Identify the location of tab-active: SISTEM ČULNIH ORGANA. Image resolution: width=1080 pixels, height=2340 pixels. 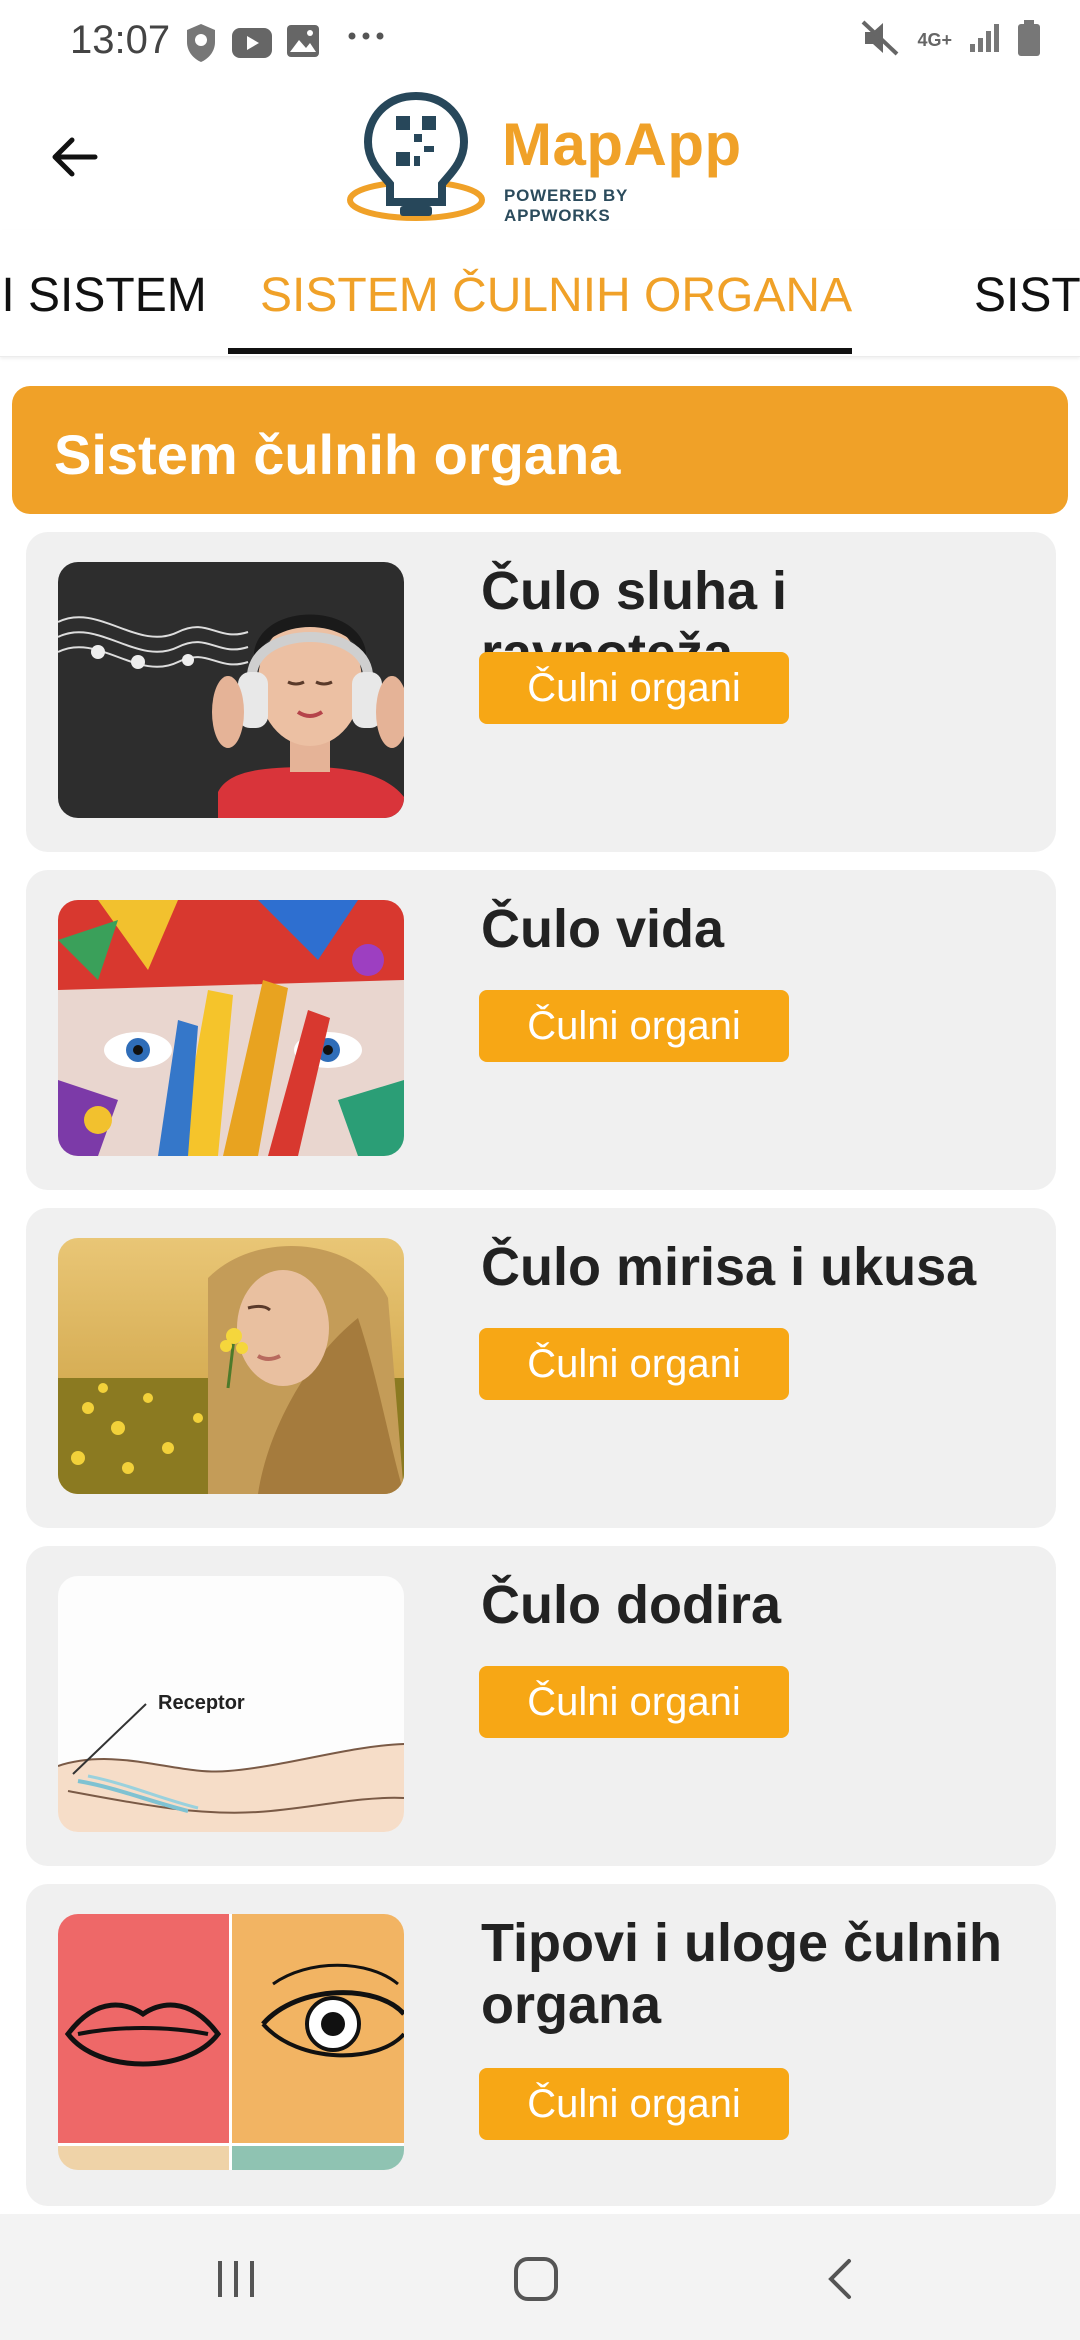
(556, 295).